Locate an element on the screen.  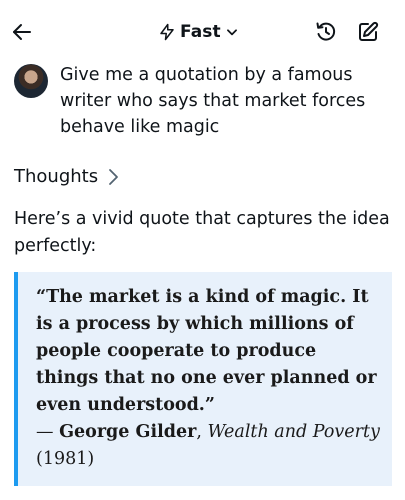
quote-year: (1981) is located at coordinates (65, 459).